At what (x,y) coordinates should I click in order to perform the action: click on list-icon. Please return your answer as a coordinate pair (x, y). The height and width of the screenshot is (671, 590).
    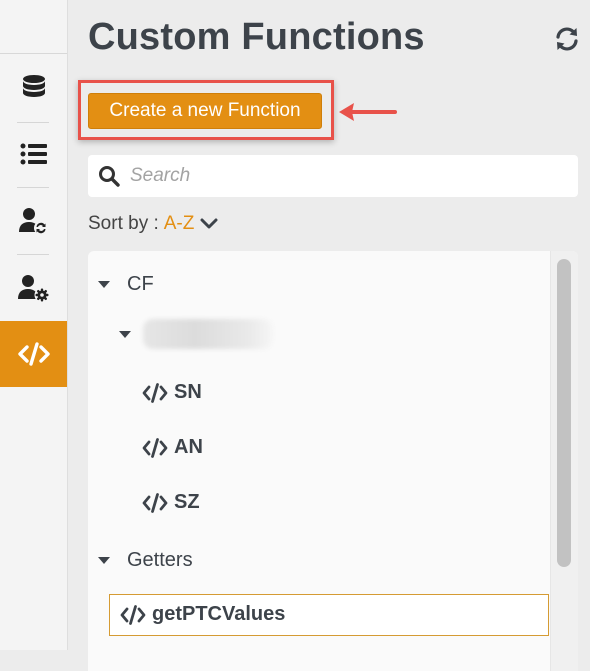
    Looking at the image, I should click on (33, 154).